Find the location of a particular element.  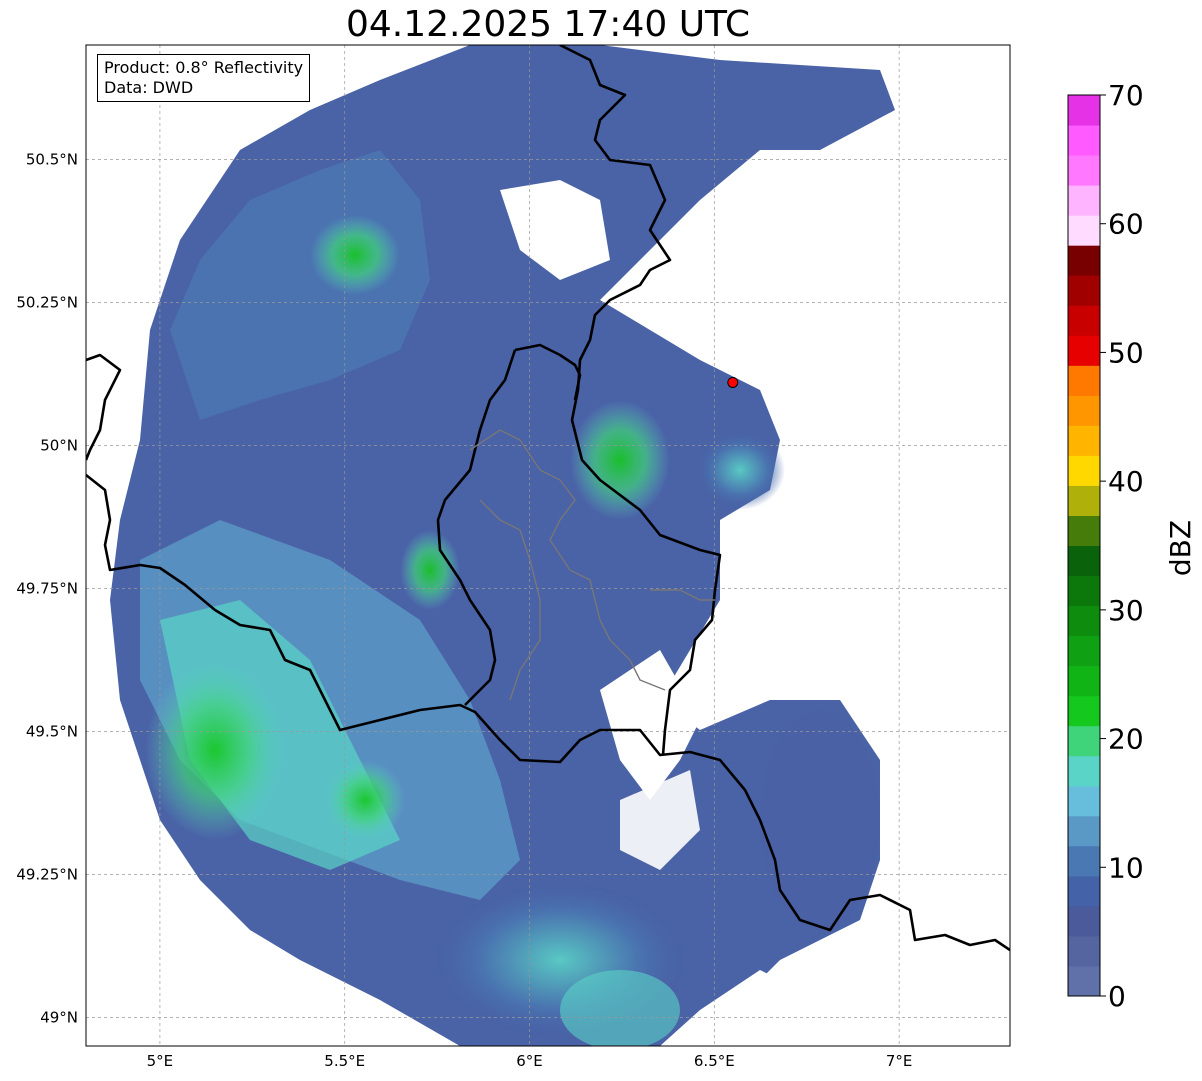

colorbar-tick-label: 30 is located at coordinates (1126, 610).